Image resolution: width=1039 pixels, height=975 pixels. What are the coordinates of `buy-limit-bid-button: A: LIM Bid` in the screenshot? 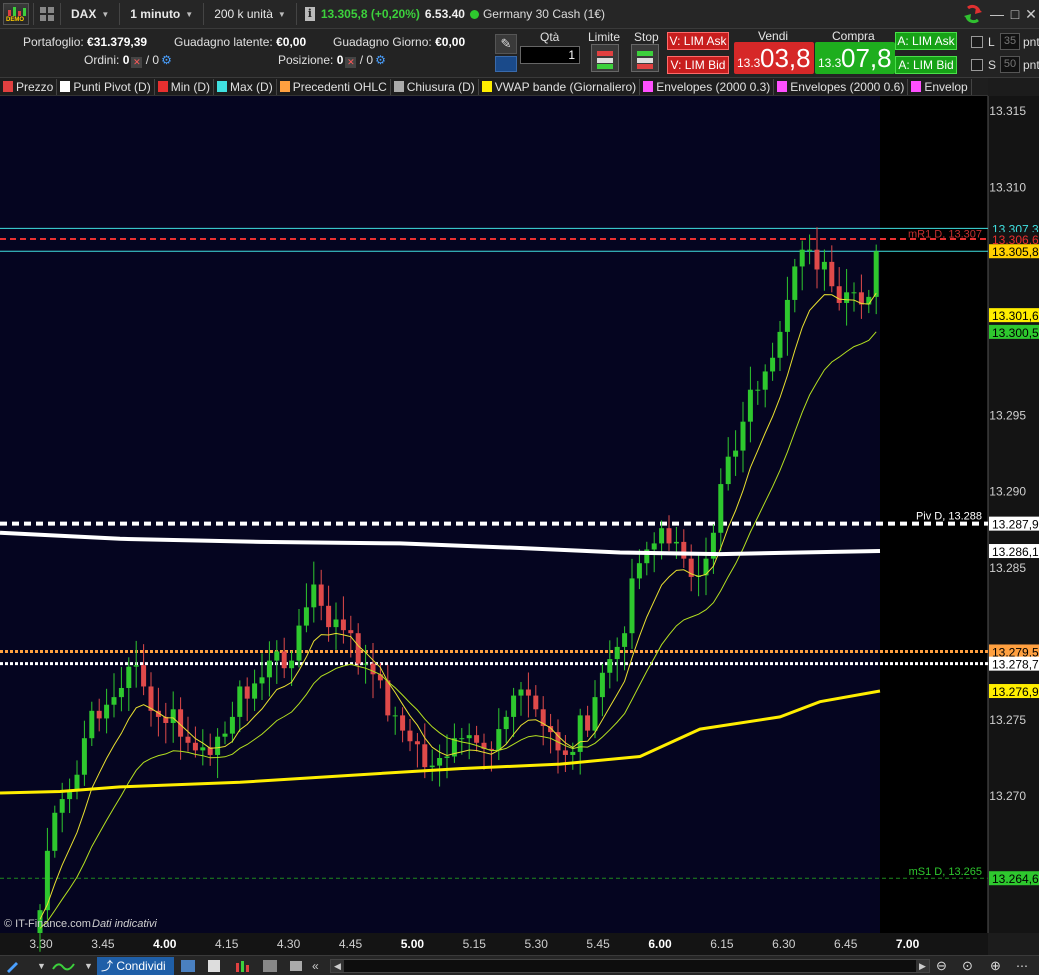 It's located at (926, 65).